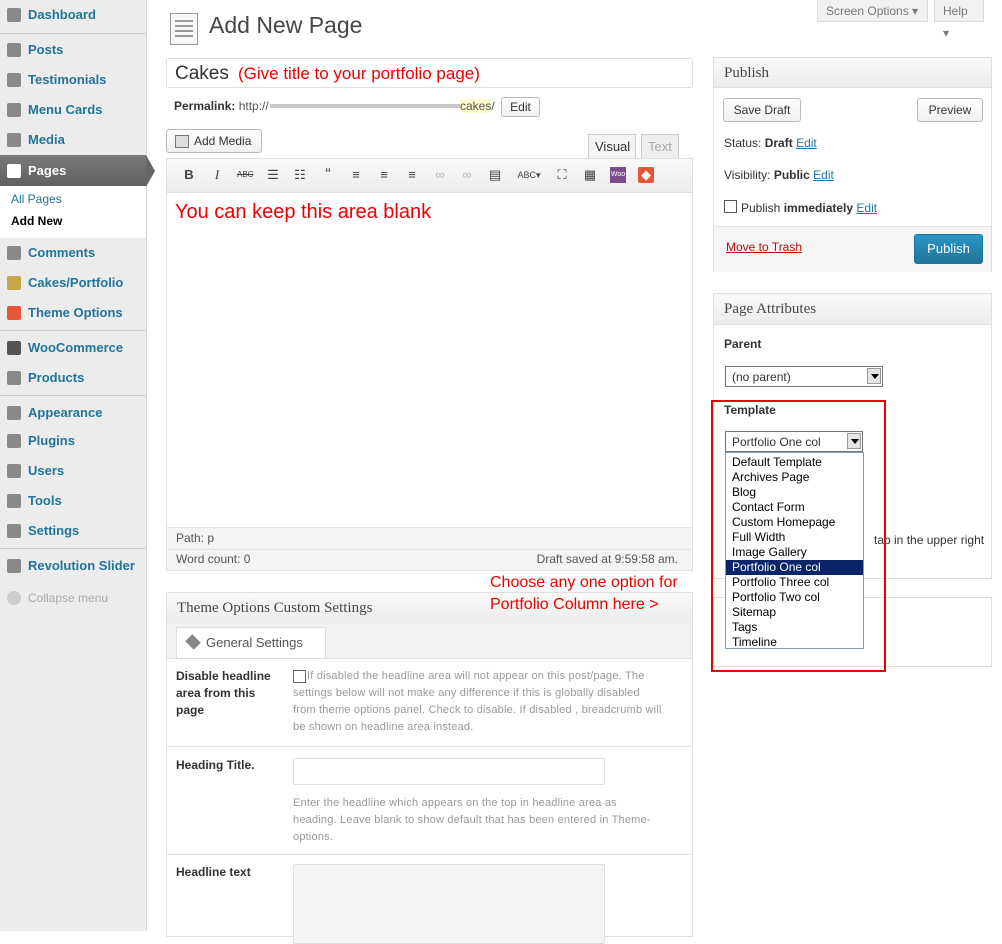  Describe the element at coordinates (73, 283) in the screenshot. I see `nav-cakes-portfolio: Cakes/Portfolio` at that location.